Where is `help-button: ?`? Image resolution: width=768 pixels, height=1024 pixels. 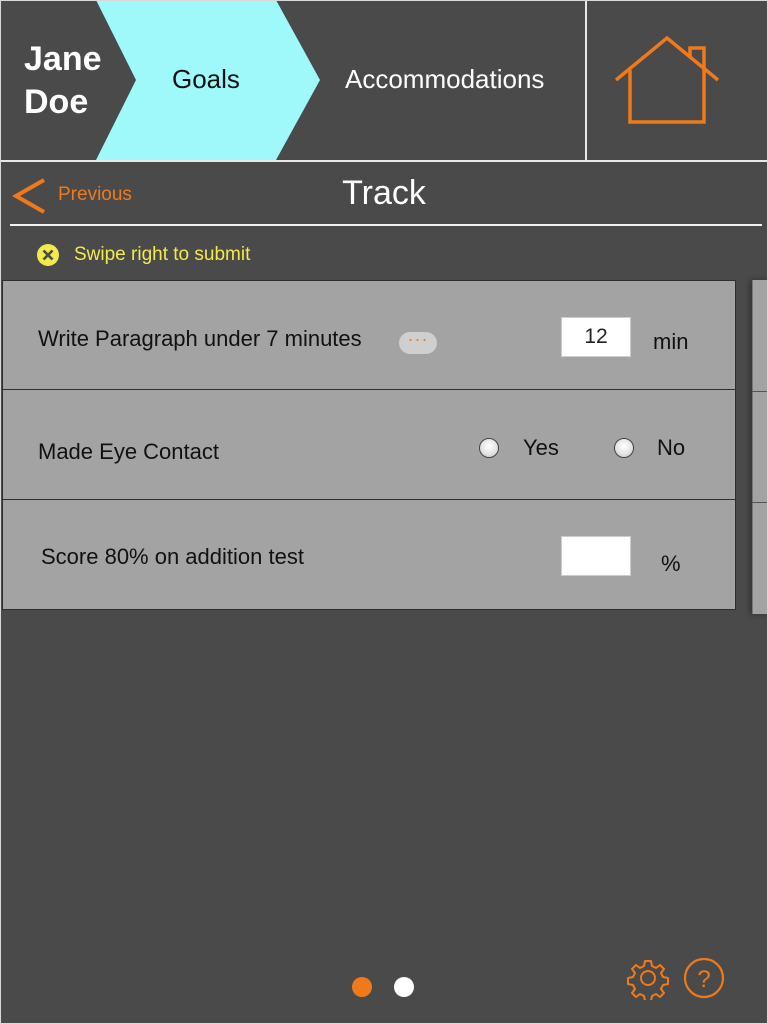
help-button: ? is located at coordinates (704, 978).